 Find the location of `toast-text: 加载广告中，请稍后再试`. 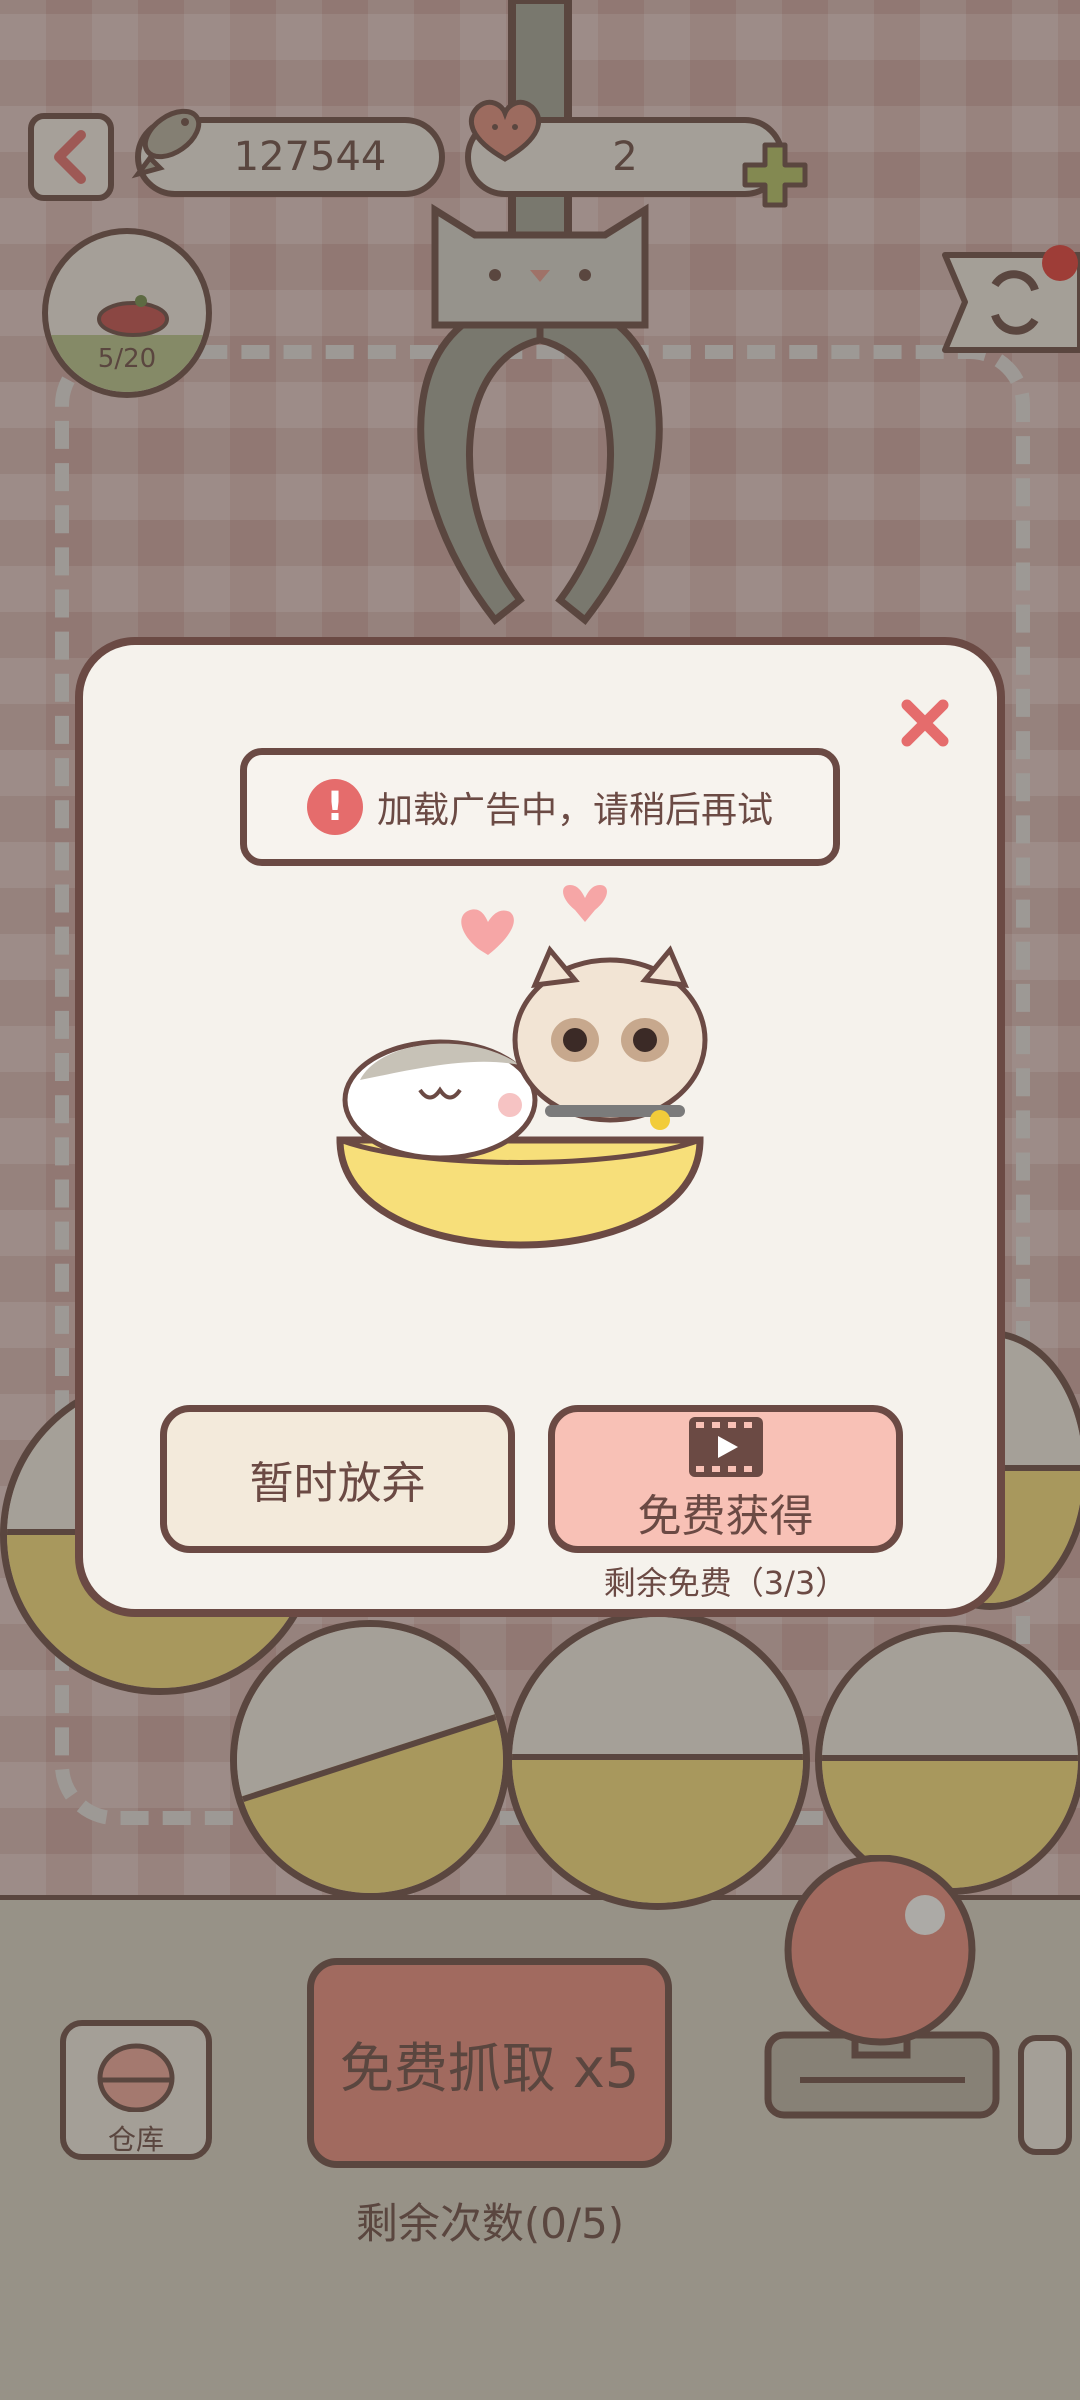

toast-text: 加载广告中，请稍后再试 is located at coordinates (574, 810).